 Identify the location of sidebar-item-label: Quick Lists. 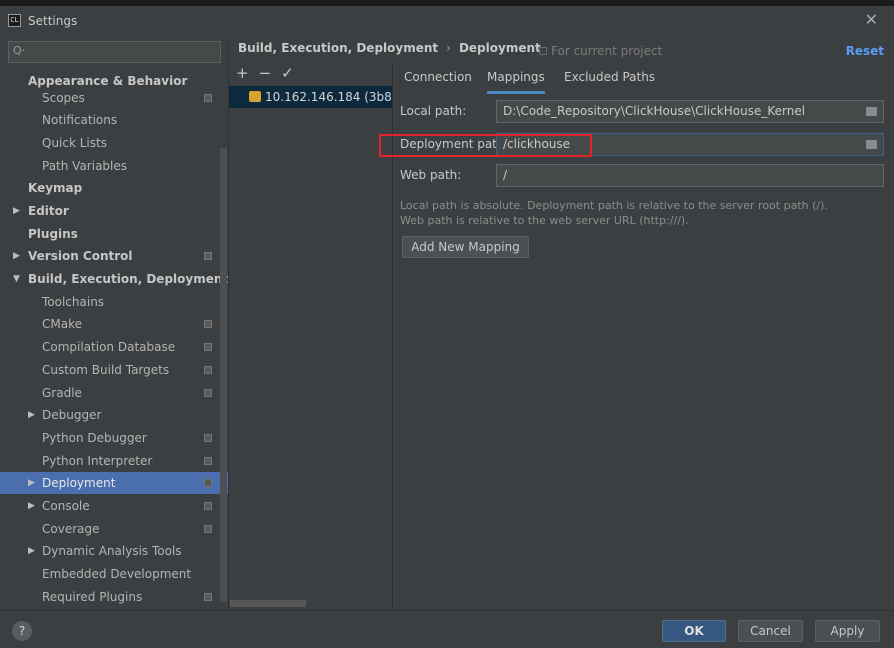
(74, 143).